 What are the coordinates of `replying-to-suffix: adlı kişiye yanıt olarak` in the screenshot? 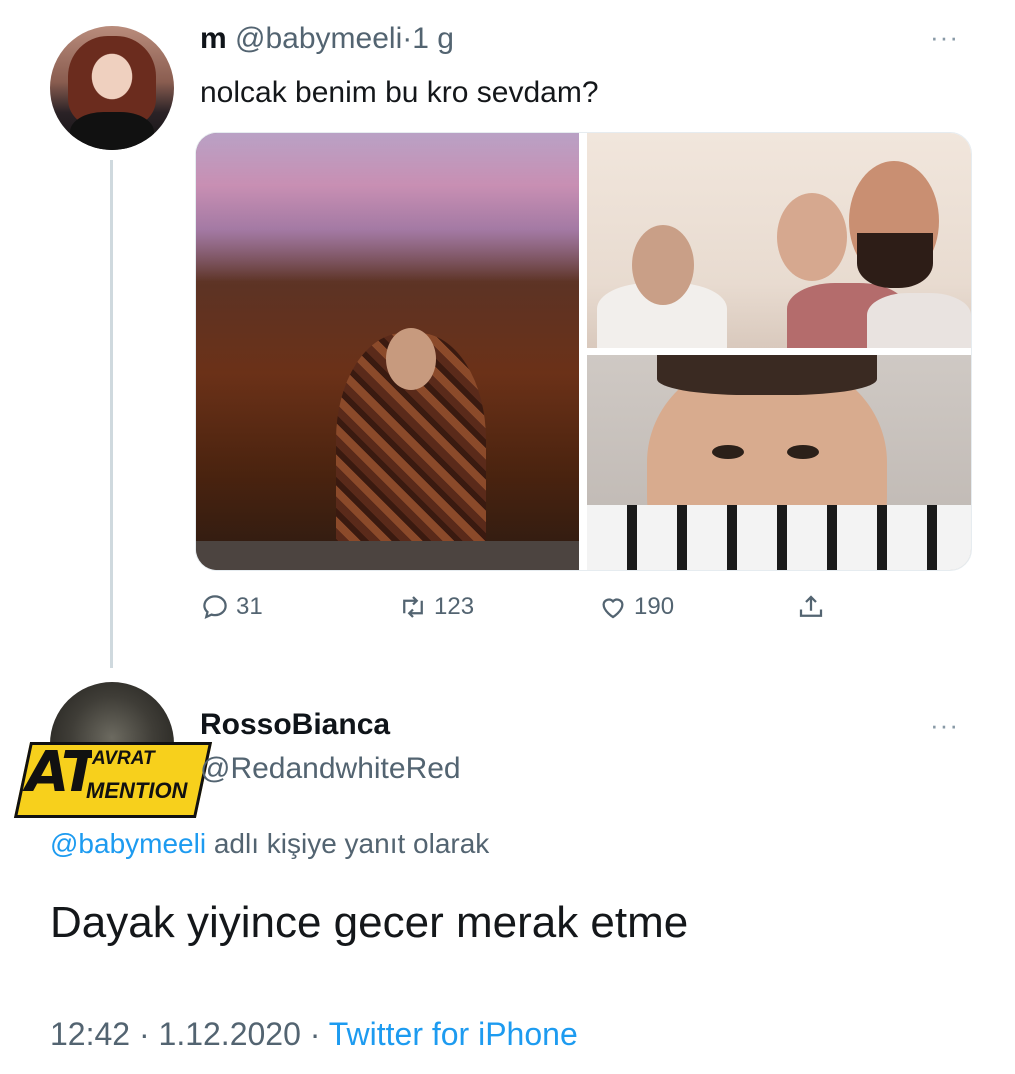 It's located at (351, 843).